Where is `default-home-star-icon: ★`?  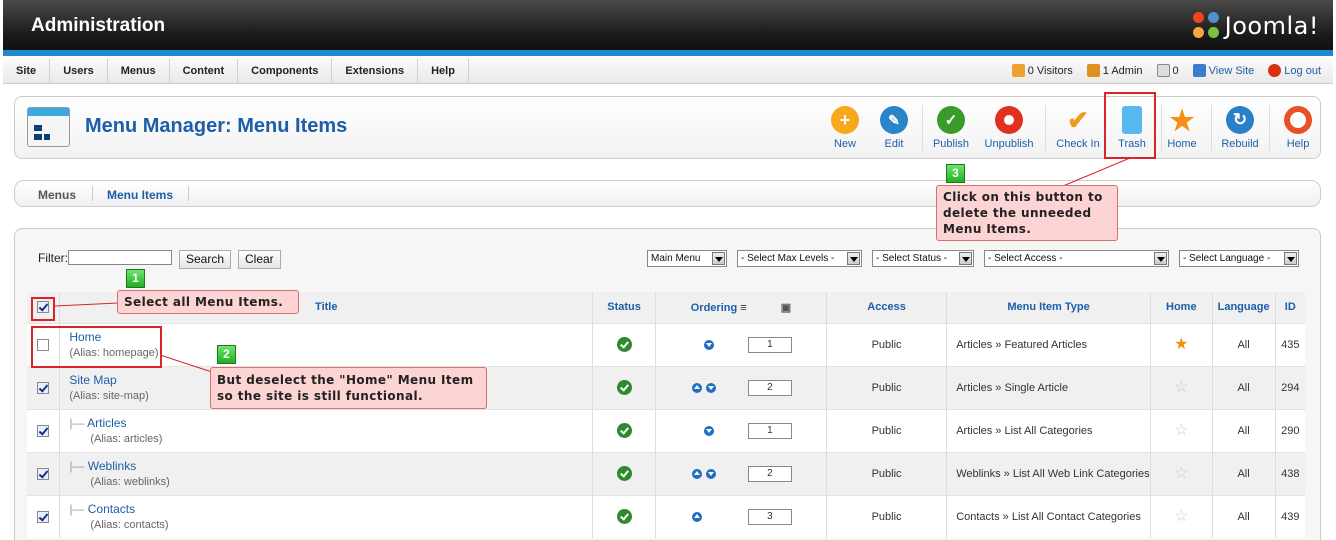 default-home-star-icon: ★ is located at coordinates (1181, 344).